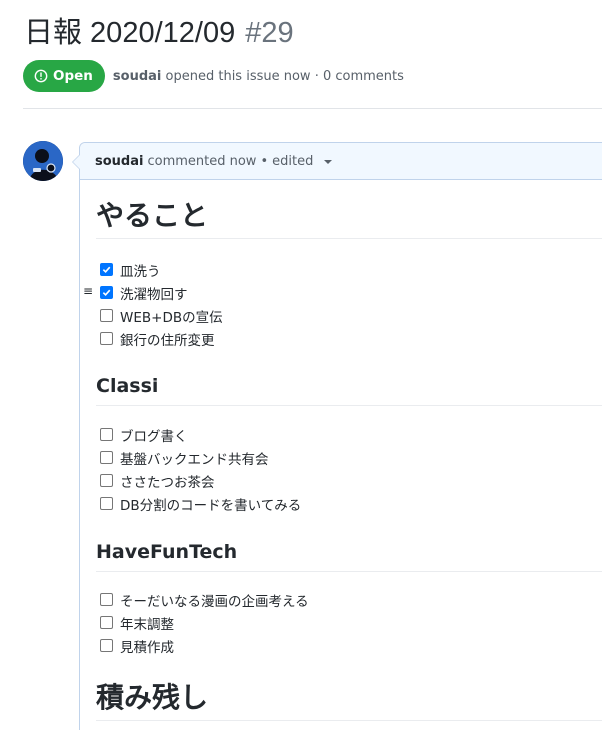 Image resolution: width=602 pixels, height=730 pixels. I want to click on header-divider, so click(312, 108).